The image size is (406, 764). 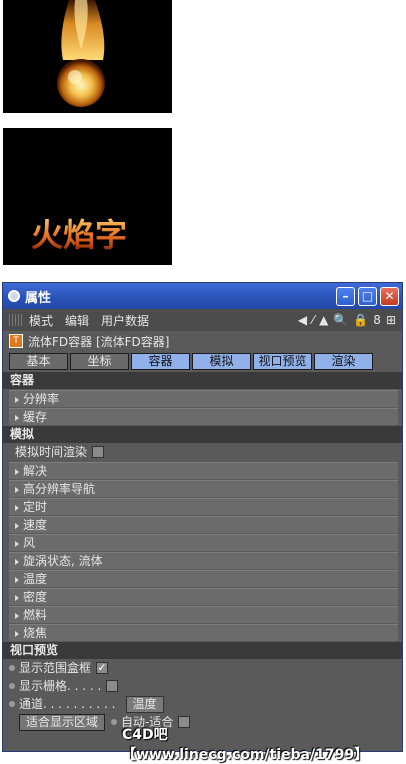 What do you see at coordinates (203, 596) in the screenshot?
I see `group-density: 密度` at bounding box center [203, 596].